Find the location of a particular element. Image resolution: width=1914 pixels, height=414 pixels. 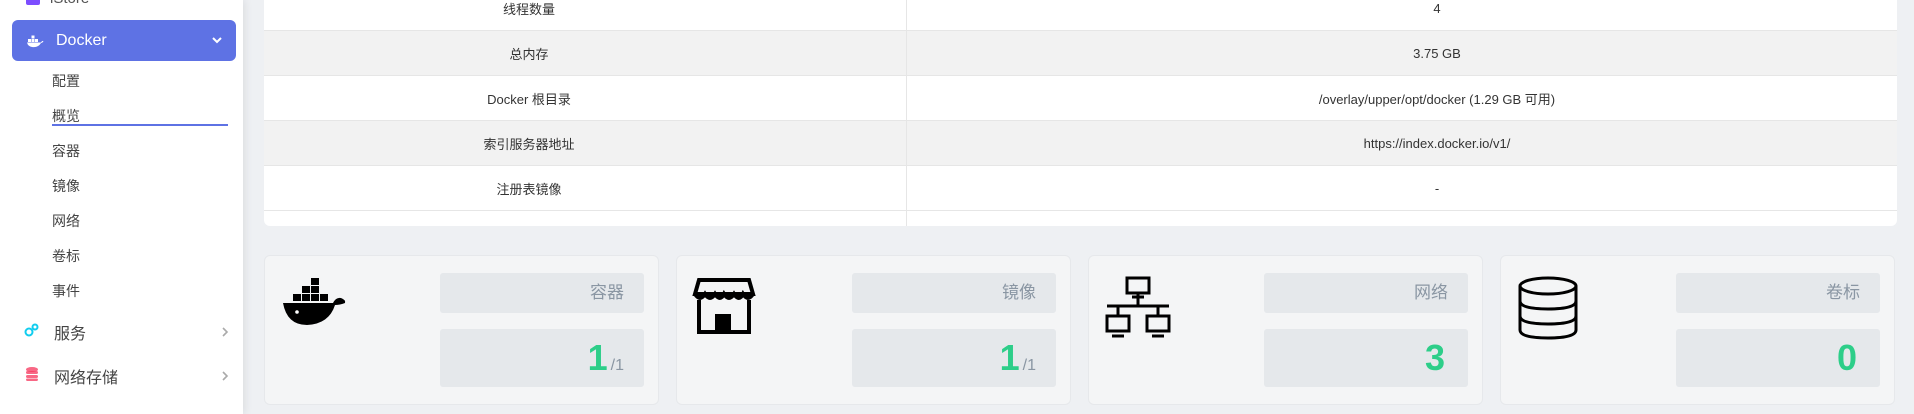

istore-icon is located at coordinates (33, 2).